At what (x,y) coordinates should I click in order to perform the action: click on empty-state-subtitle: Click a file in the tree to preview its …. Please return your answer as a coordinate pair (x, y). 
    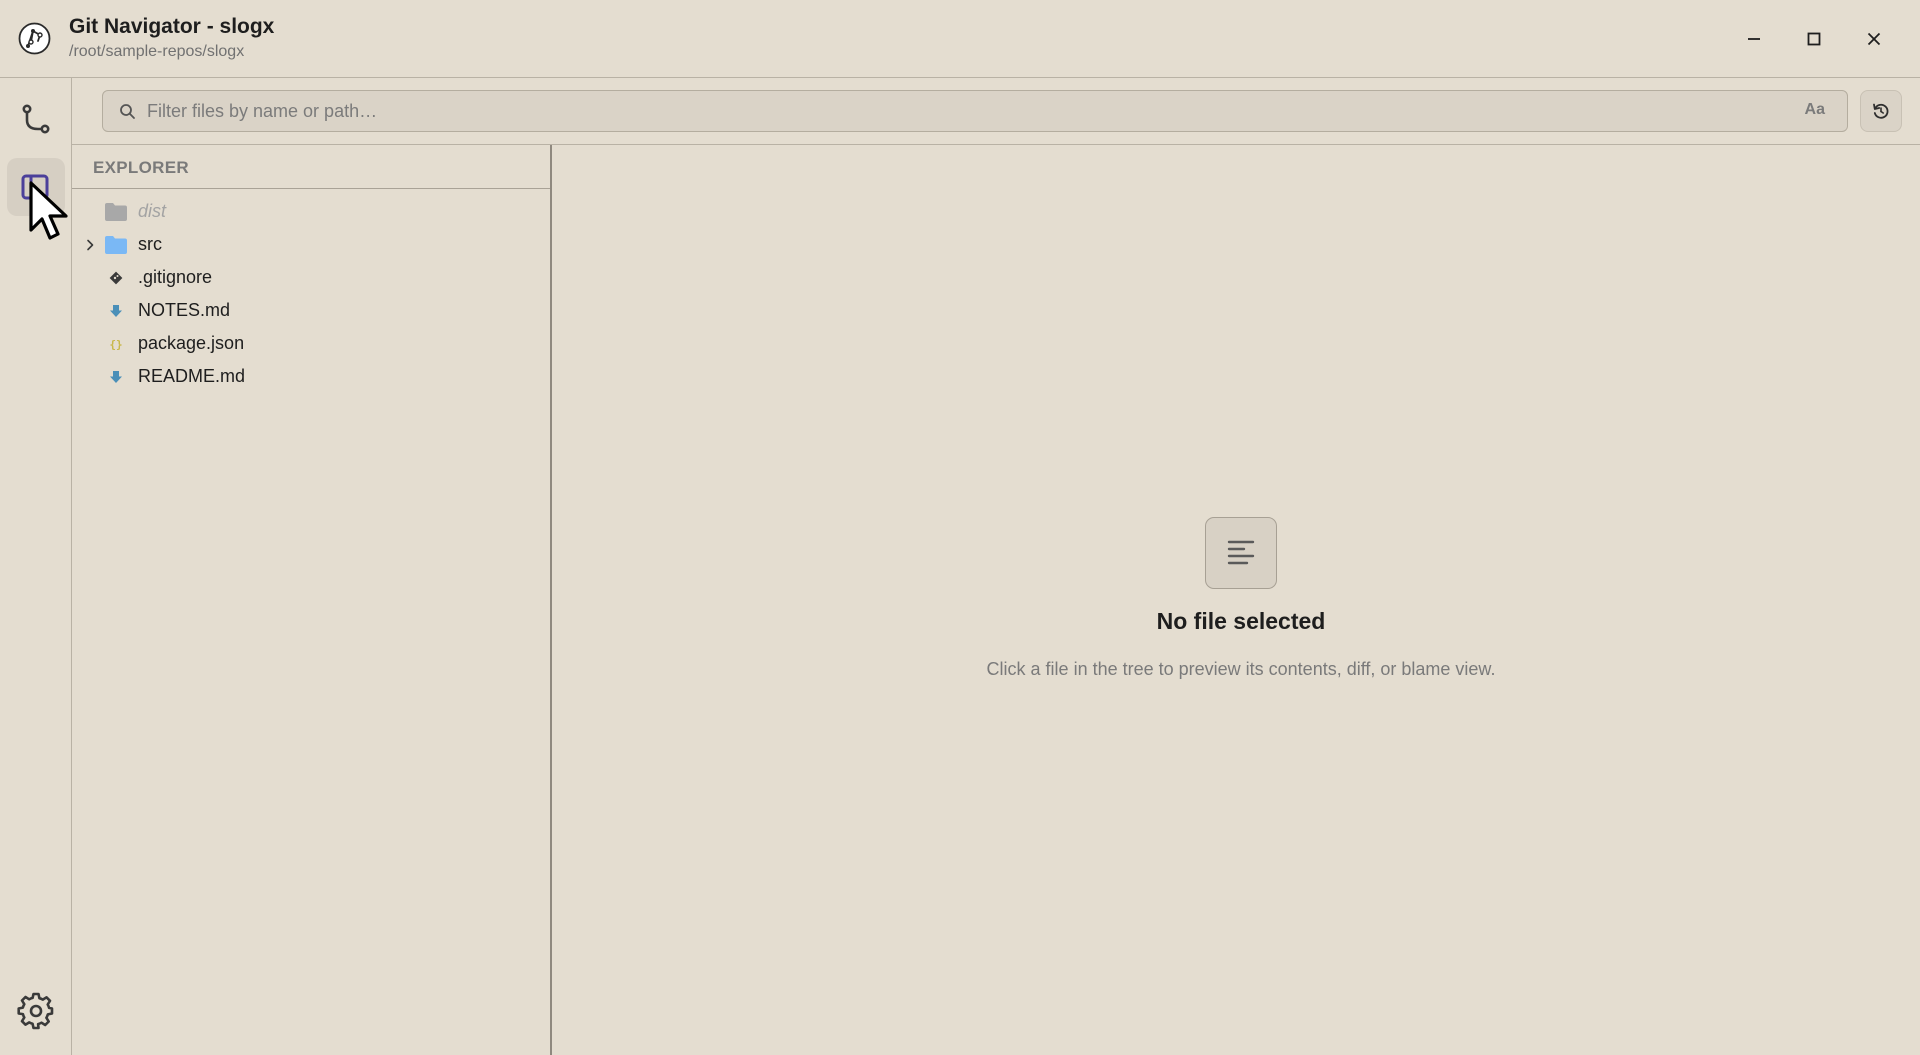
    Looking at the image, I should click on (1241, 669).